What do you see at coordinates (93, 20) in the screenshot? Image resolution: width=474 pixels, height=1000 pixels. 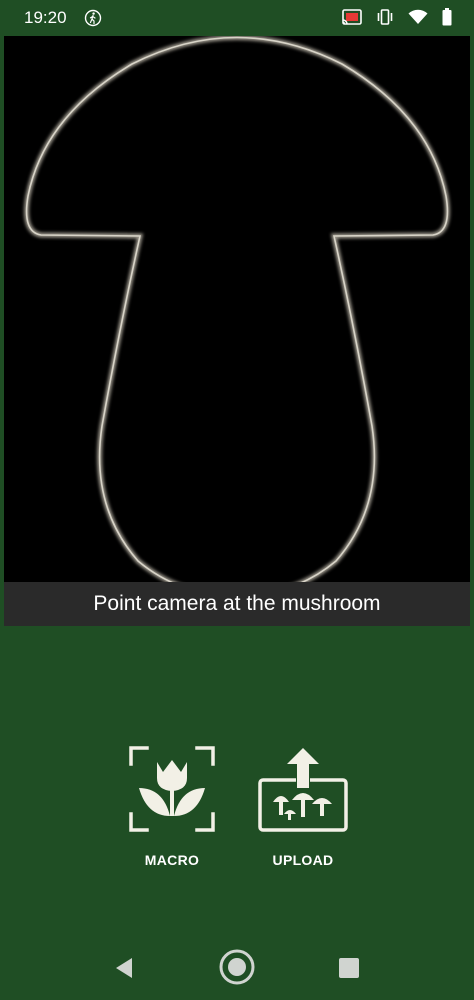 I see `walk-icon` at bounding box center [93, 20].